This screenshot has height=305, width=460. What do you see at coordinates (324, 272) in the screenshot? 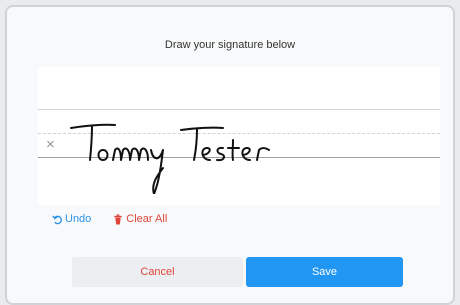
I see `save-button: Save` at bounding box center [324, 272].